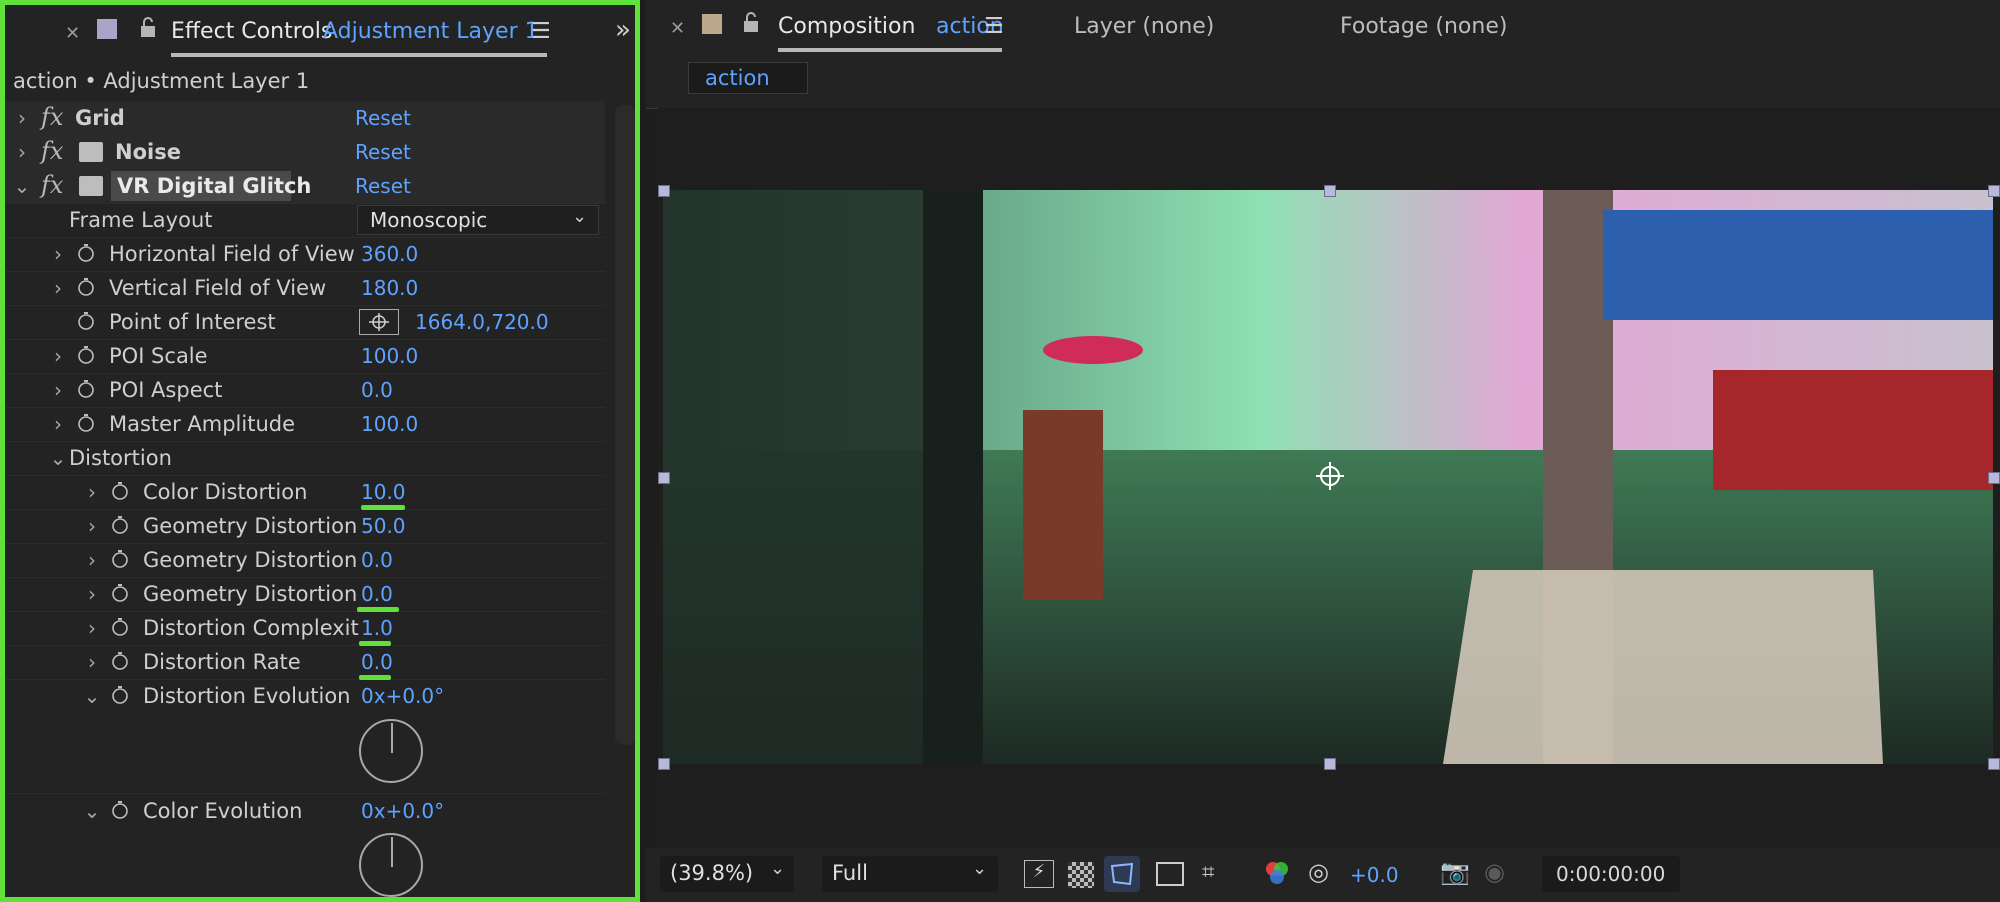 This screenshot has width=2000, height=902. I want to click on param-row: Point of Interest 1664.0,720.0, so click(305, 322).